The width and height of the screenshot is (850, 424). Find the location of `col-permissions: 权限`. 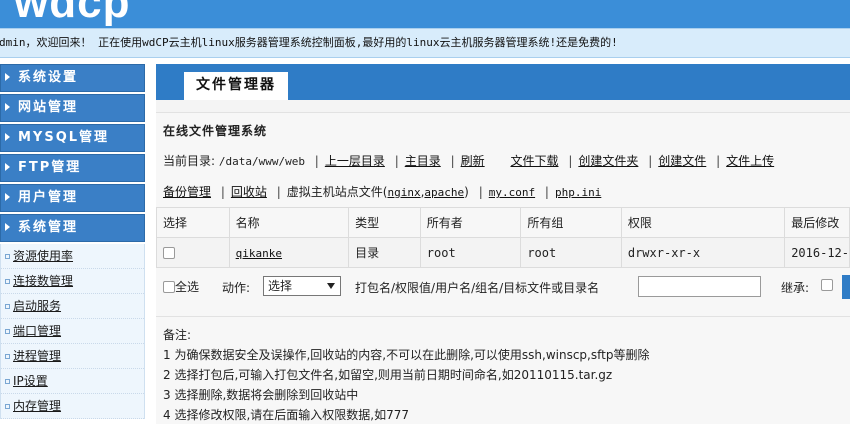

col-permissions: 权限 is located at coordinates (703, 222).